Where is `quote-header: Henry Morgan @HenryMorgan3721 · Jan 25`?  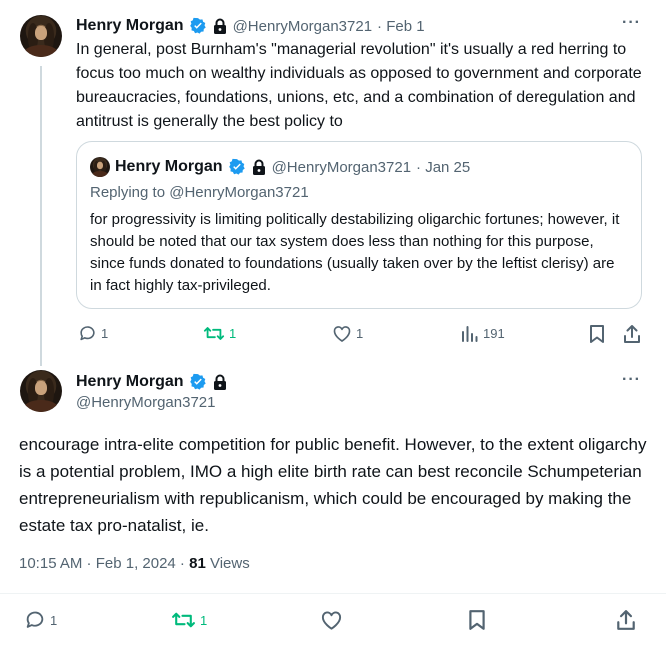 quote-header: Henry Morgan @HenryMorgan3721 · Jan 25 is located at coordinates (280, 167).